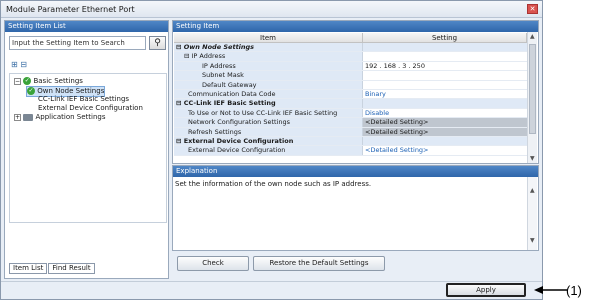 This screenshot has width=589, height=300. What do you see at coordinates (19, 64) in the screenshot?
I see `tree-toolbar: ⊞ ⊟` at bounding box center [19, 64].